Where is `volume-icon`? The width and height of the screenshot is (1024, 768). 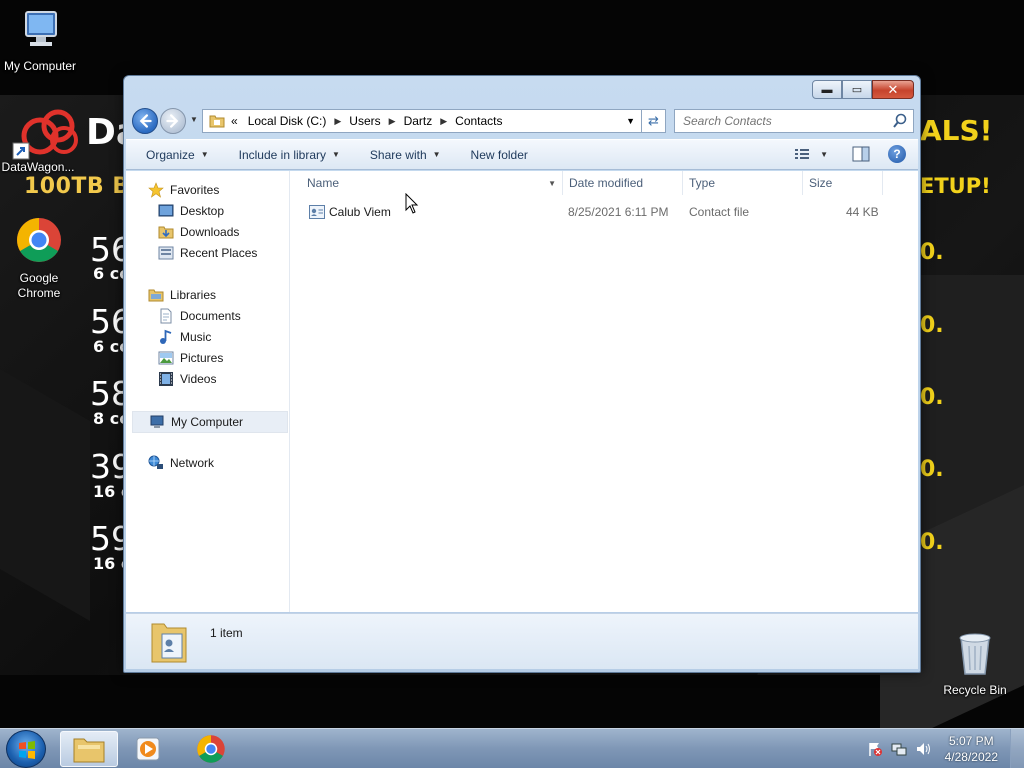 volume-icon is located at coordinates (923, 749).